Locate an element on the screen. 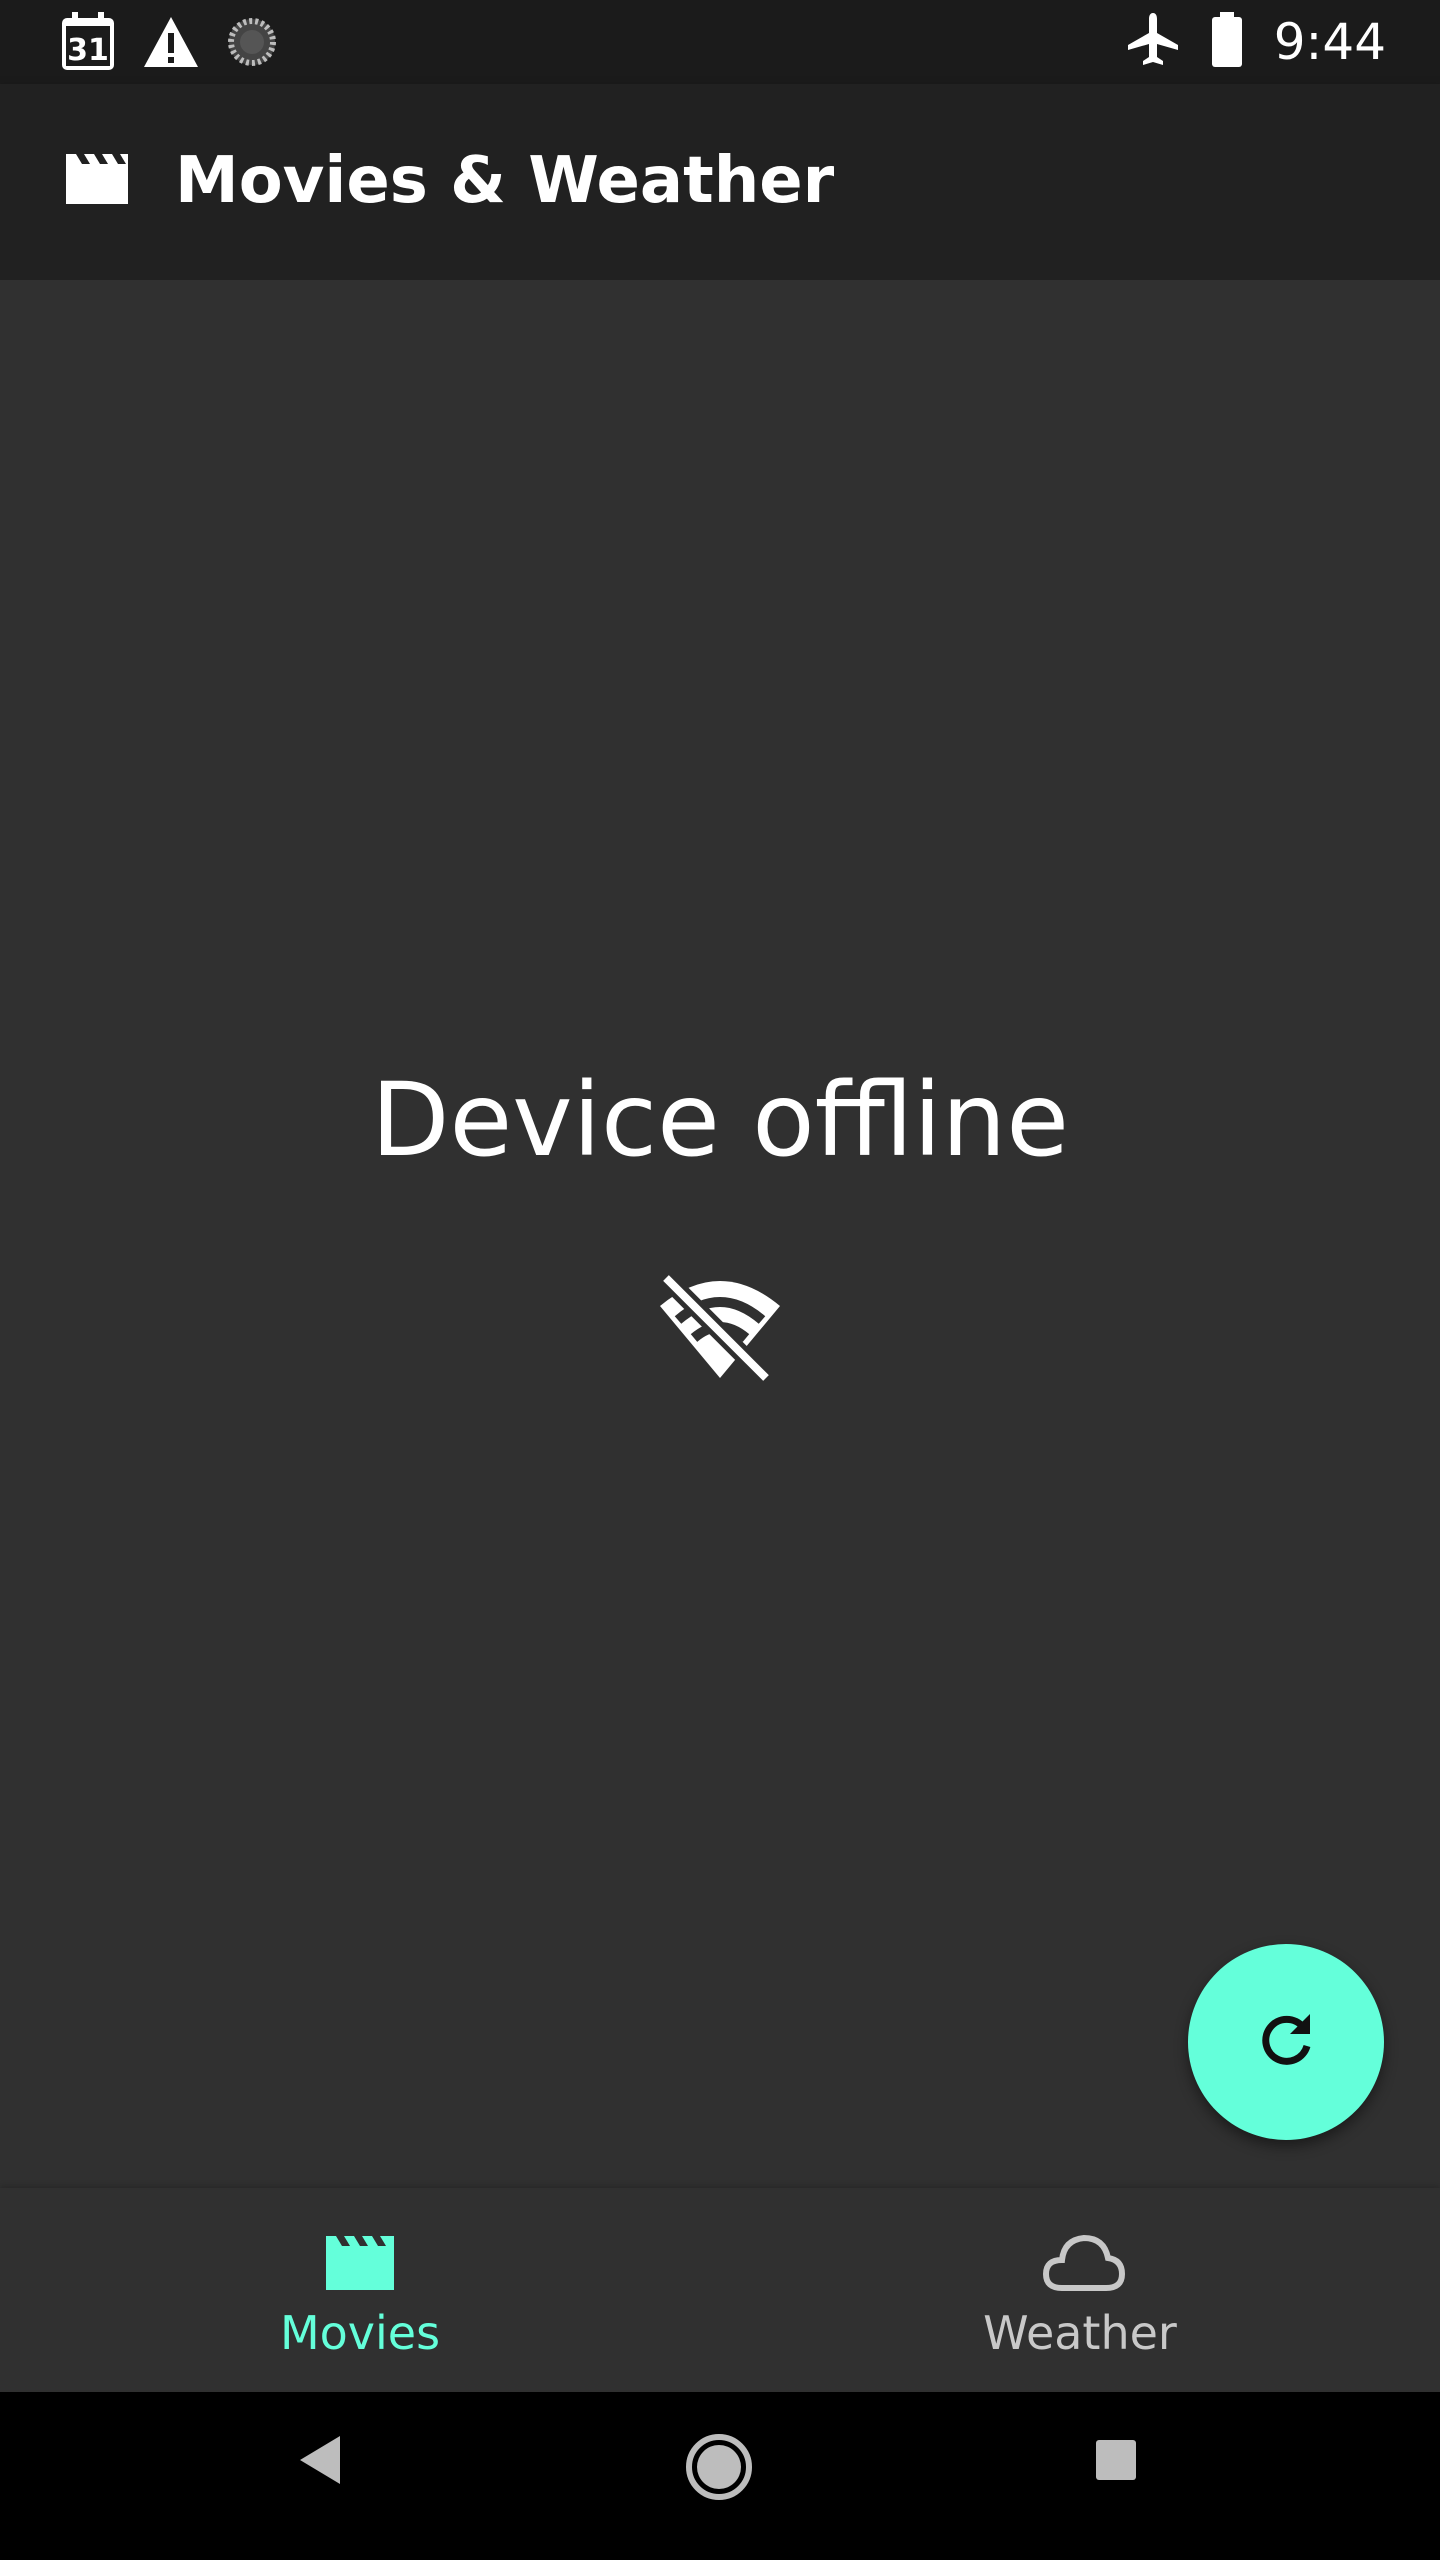  calendar-icon: 31 is located at coordinates (88, 44).